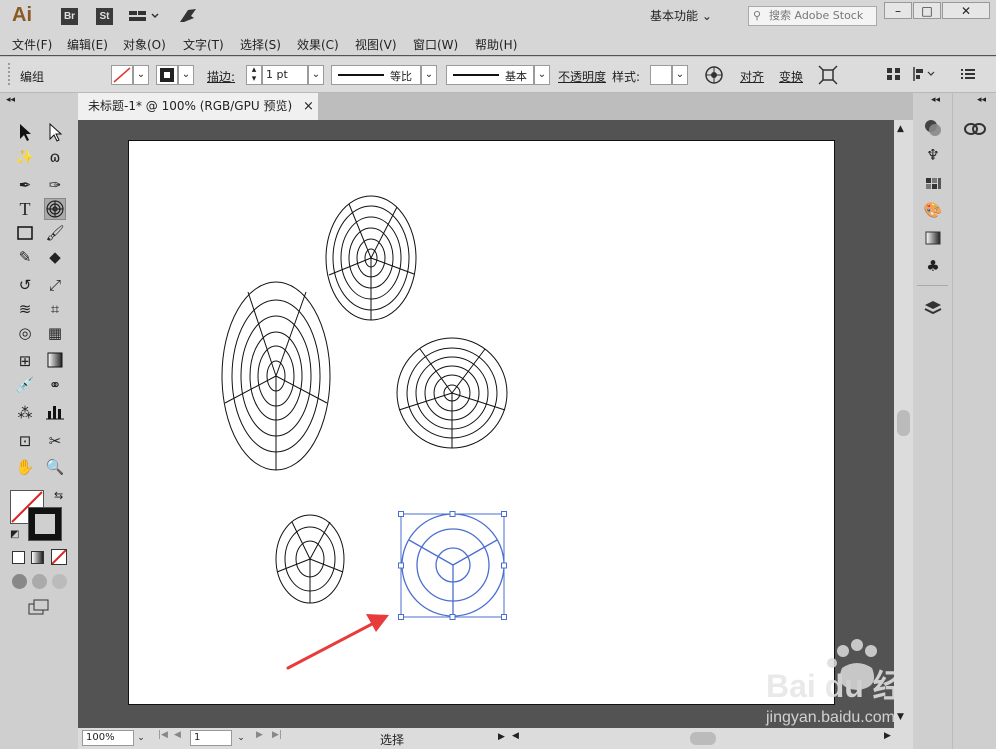  I want to click on polar-grid-large-ellipse, so click(276, 376).